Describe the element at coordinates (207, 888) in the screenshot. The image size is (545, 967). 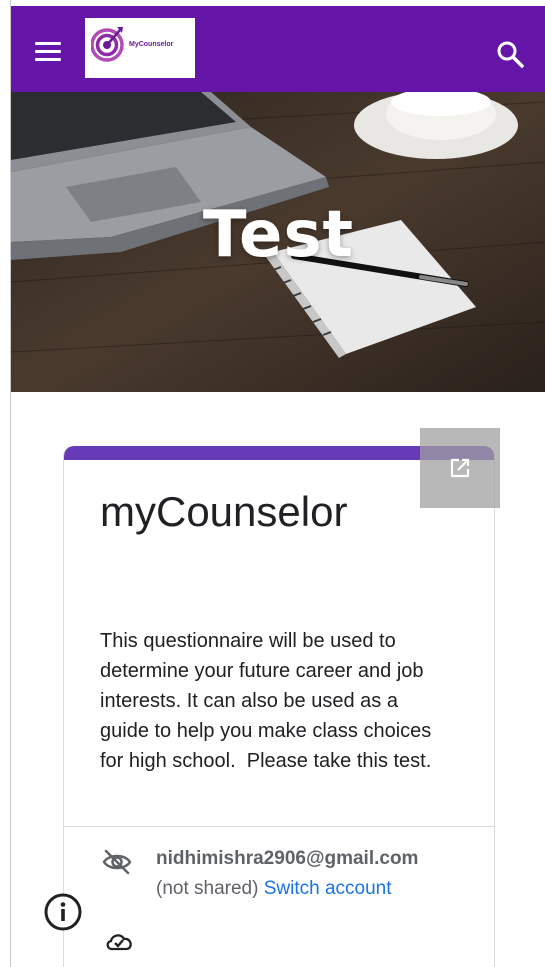
I see `not-shared-label: (not shared)` at that location.